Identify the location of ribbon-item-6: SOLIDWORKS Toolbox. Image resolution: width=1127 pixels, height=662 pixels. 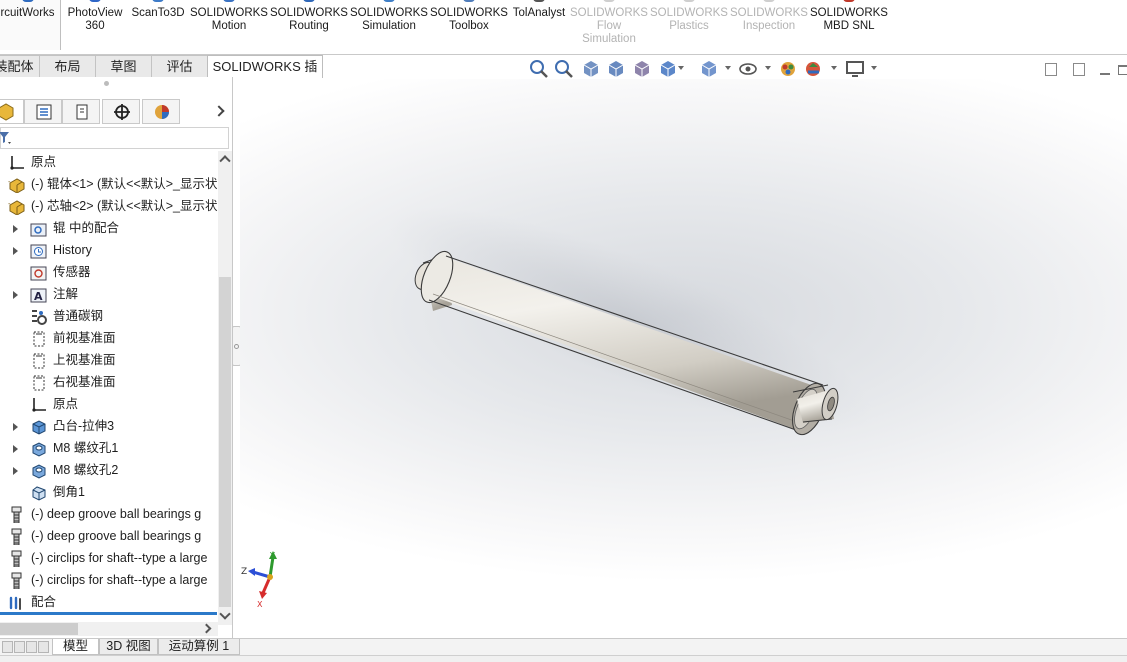
(469, 25).